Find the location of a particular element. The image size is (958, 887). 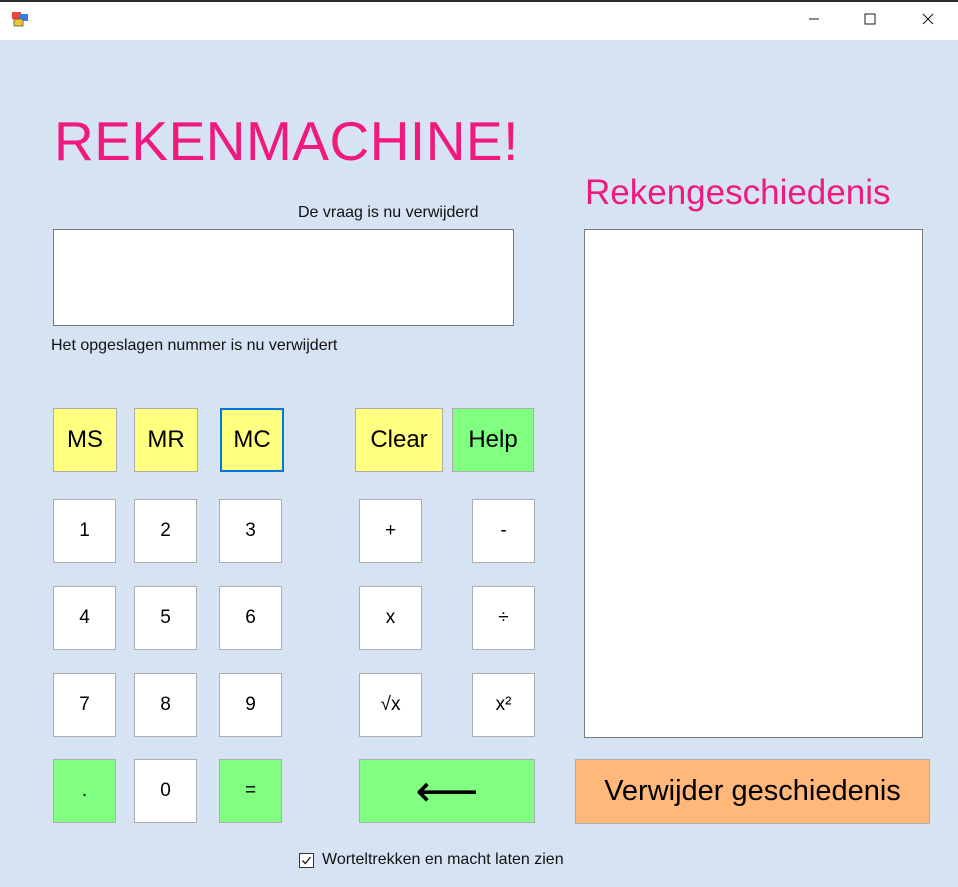

divide-button: ÷ is located at coordinates (503, 618).